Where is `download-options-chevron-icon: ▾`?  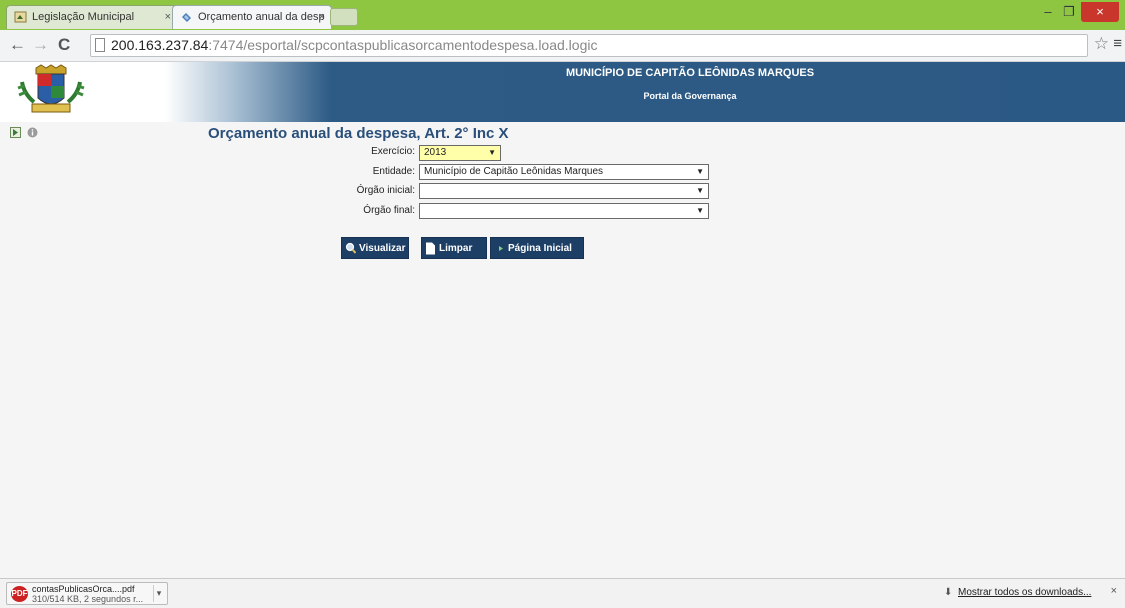
download-options-chevron-icon: ▾ is located at coordinates (158, 593).